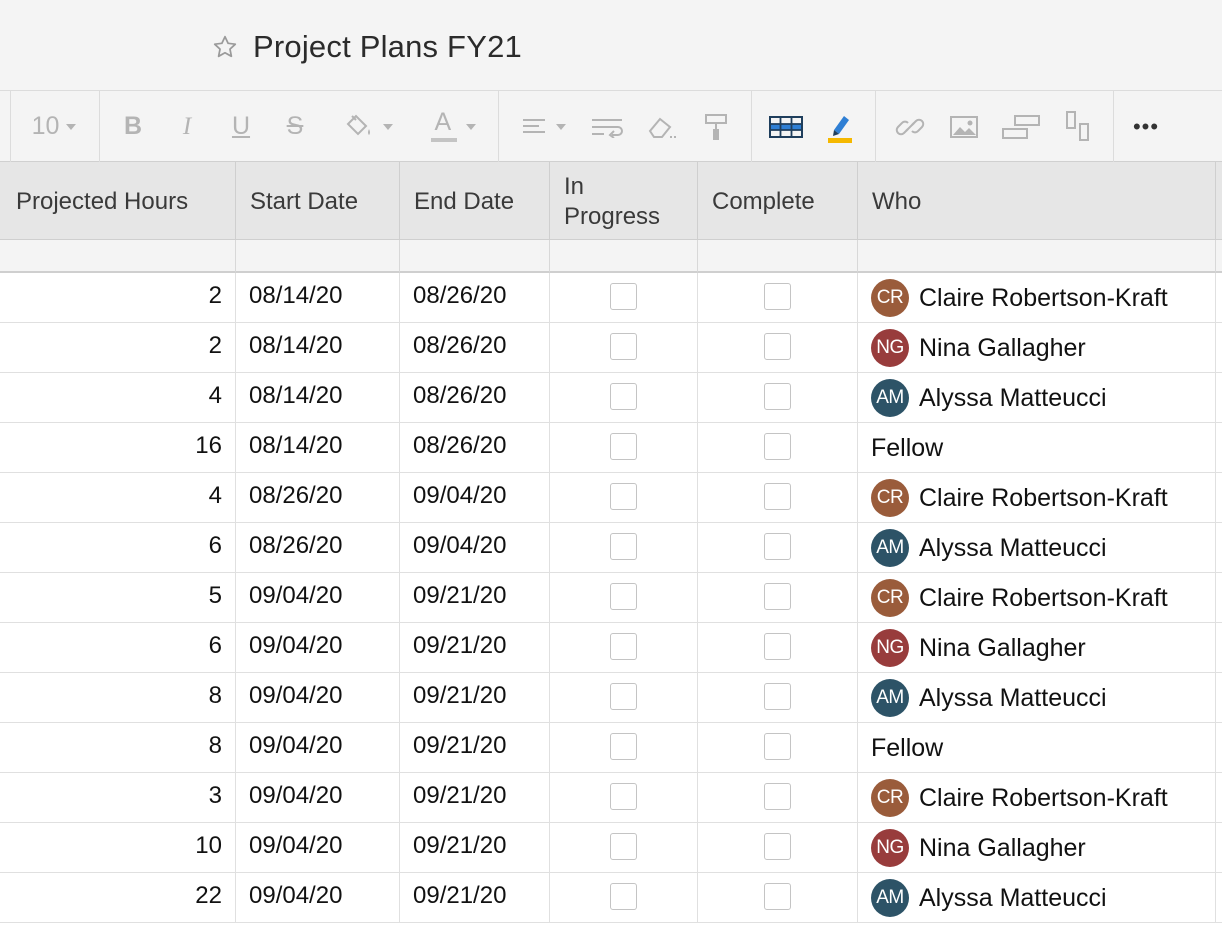 The width and height of the screenshot is (1222, 930). Describe the element at coordinates (1037, 201) in the screenshot. I see `column-header-who: Who` at that location.